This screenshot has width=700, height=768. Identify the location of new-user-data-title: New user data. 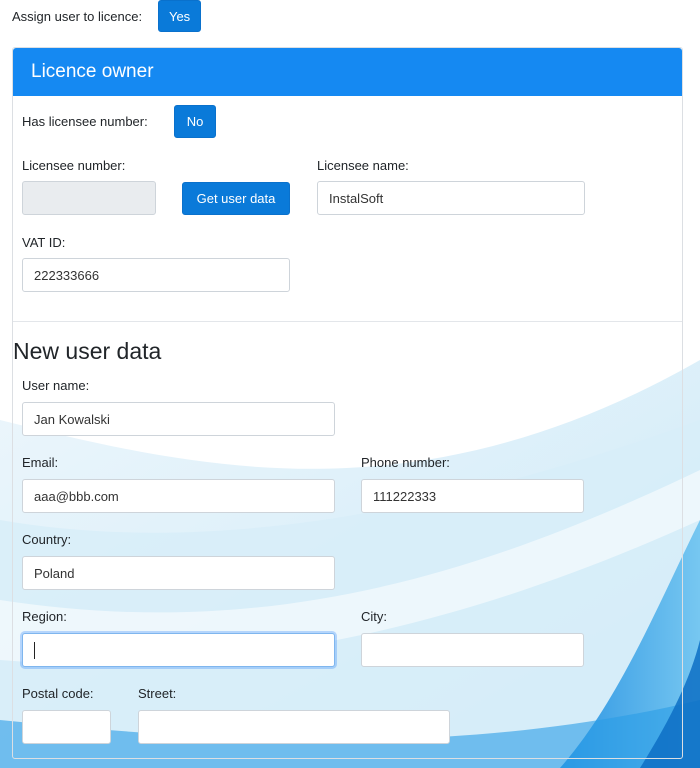
(87, 351).